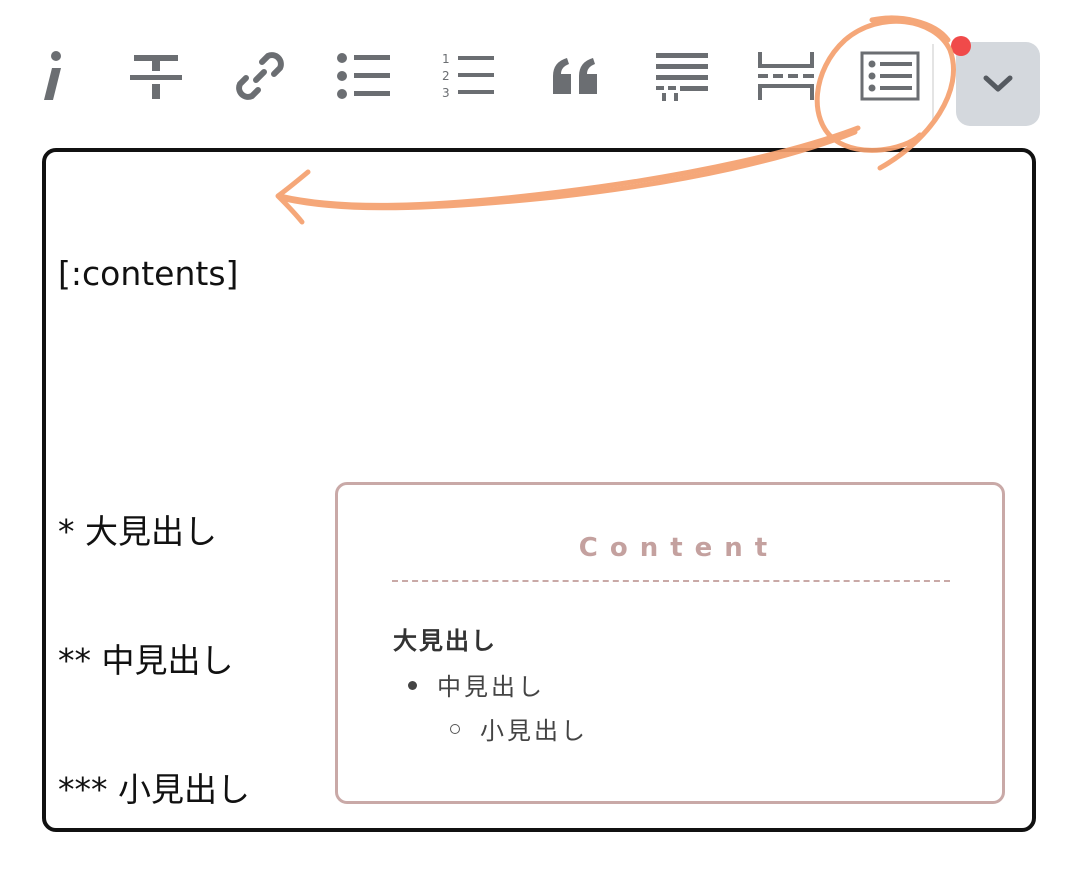 This screenshot has width=1080, height=870. I want to click on toc-item-h3-label: 小見出し, so click(534, 731).